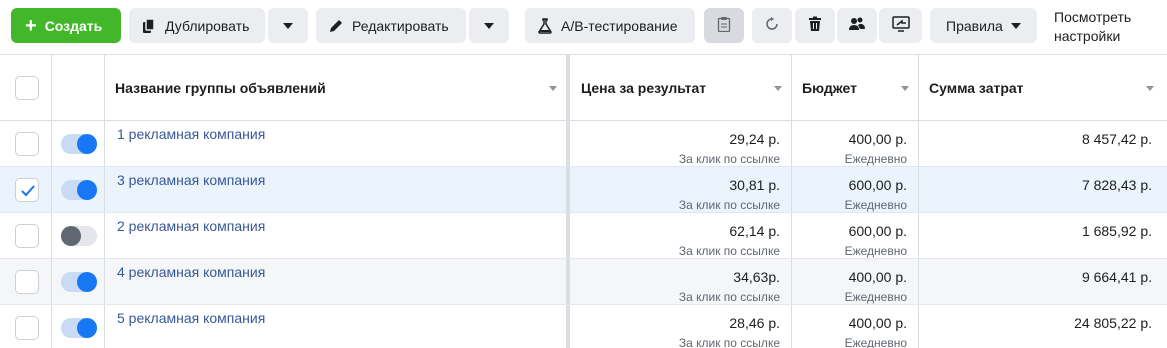 This screenshot has height=348, width=1167. Describe the element at coordinates (1116, 277) in the screenshot. I see `amount-spent-value: 9 664,41 р.` at that location.